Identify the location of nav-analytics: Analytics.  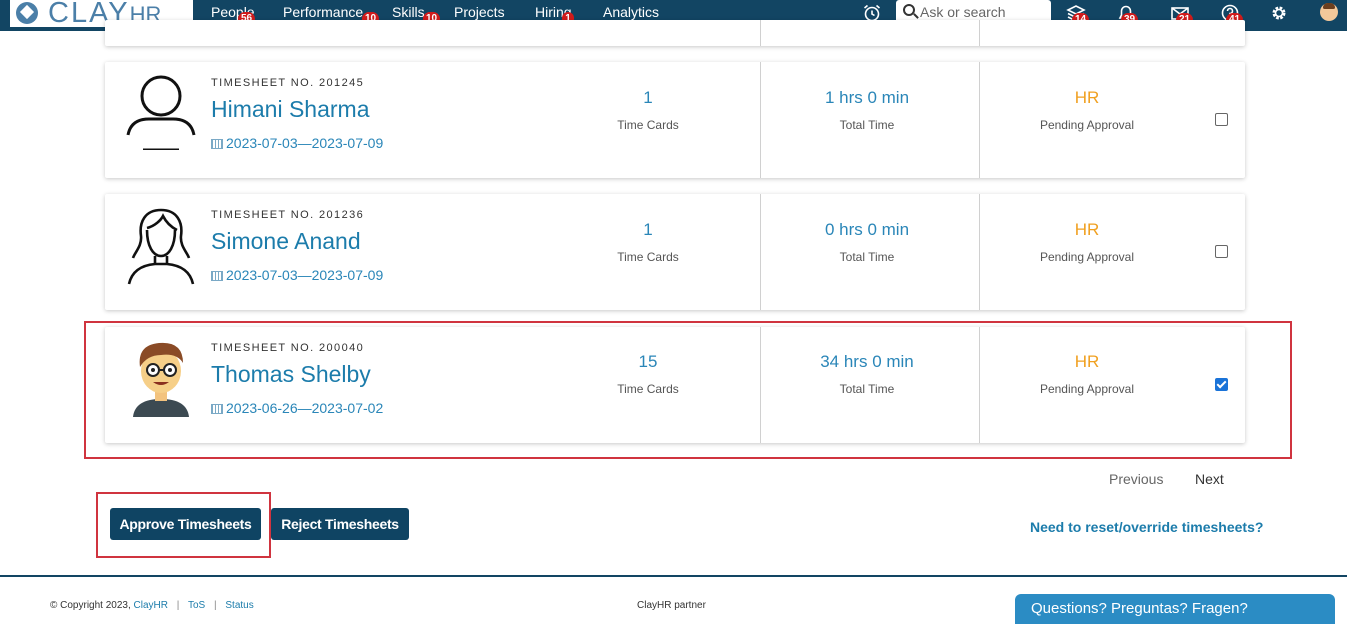
(631, 12).